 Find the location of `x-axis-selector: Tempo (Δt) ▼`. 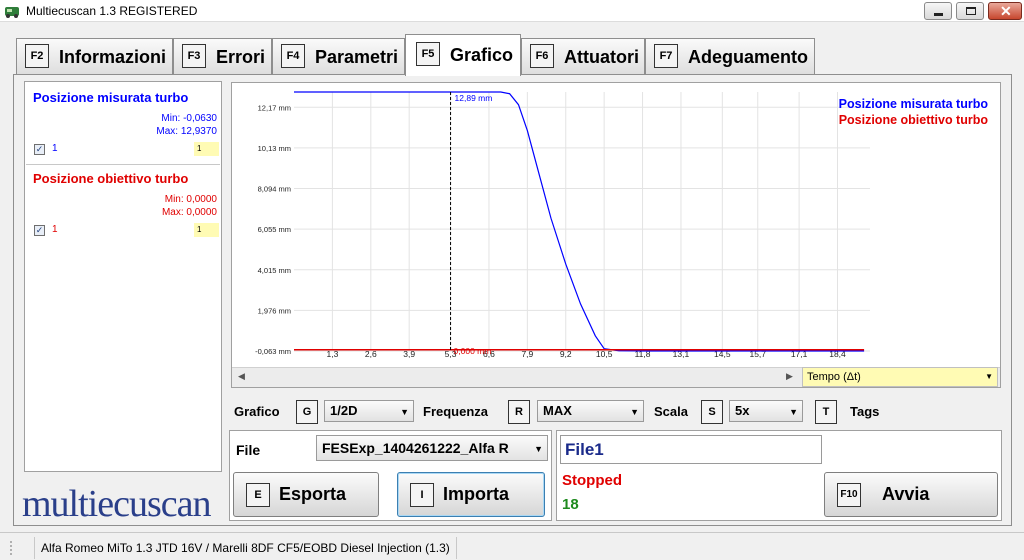

x-axis-selector: Tempo (Δt) ▼ is located at coordinates (900, 377).